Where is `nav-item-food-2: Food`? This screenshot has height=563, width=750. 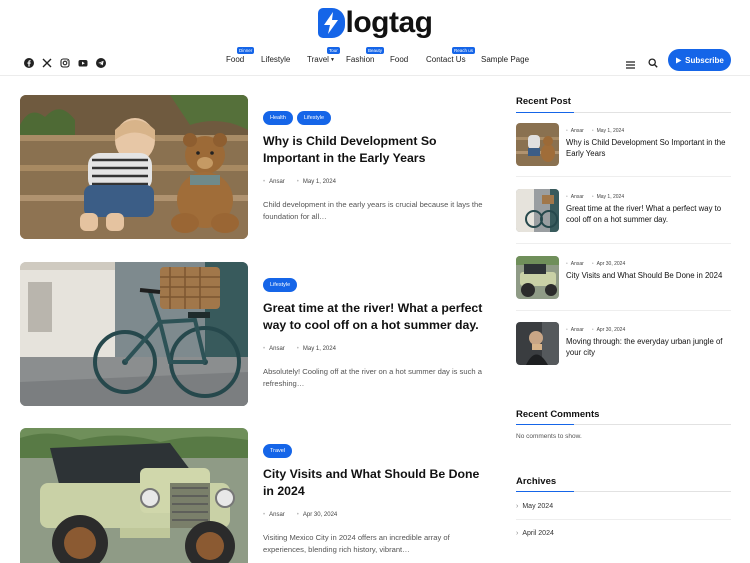
nav-item-food-2: Food is located at coordinates (399, 59).